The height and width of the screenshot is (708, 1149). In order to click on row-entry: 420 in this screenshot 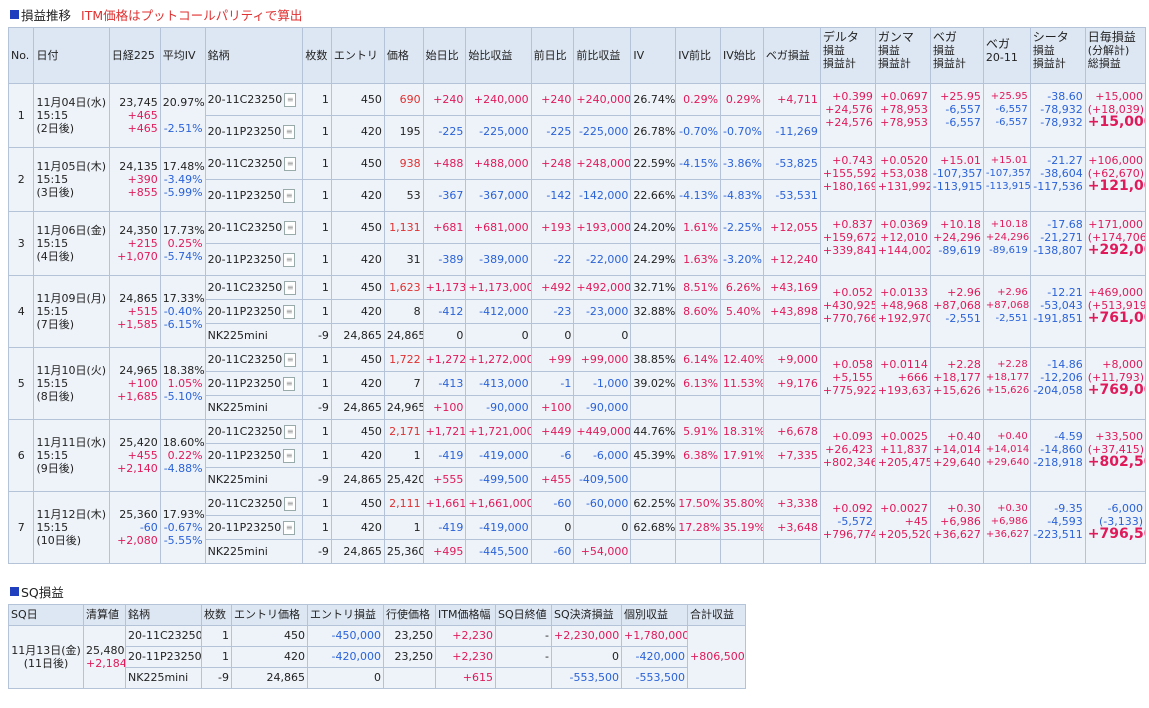, I will do `click(357, 527)`.